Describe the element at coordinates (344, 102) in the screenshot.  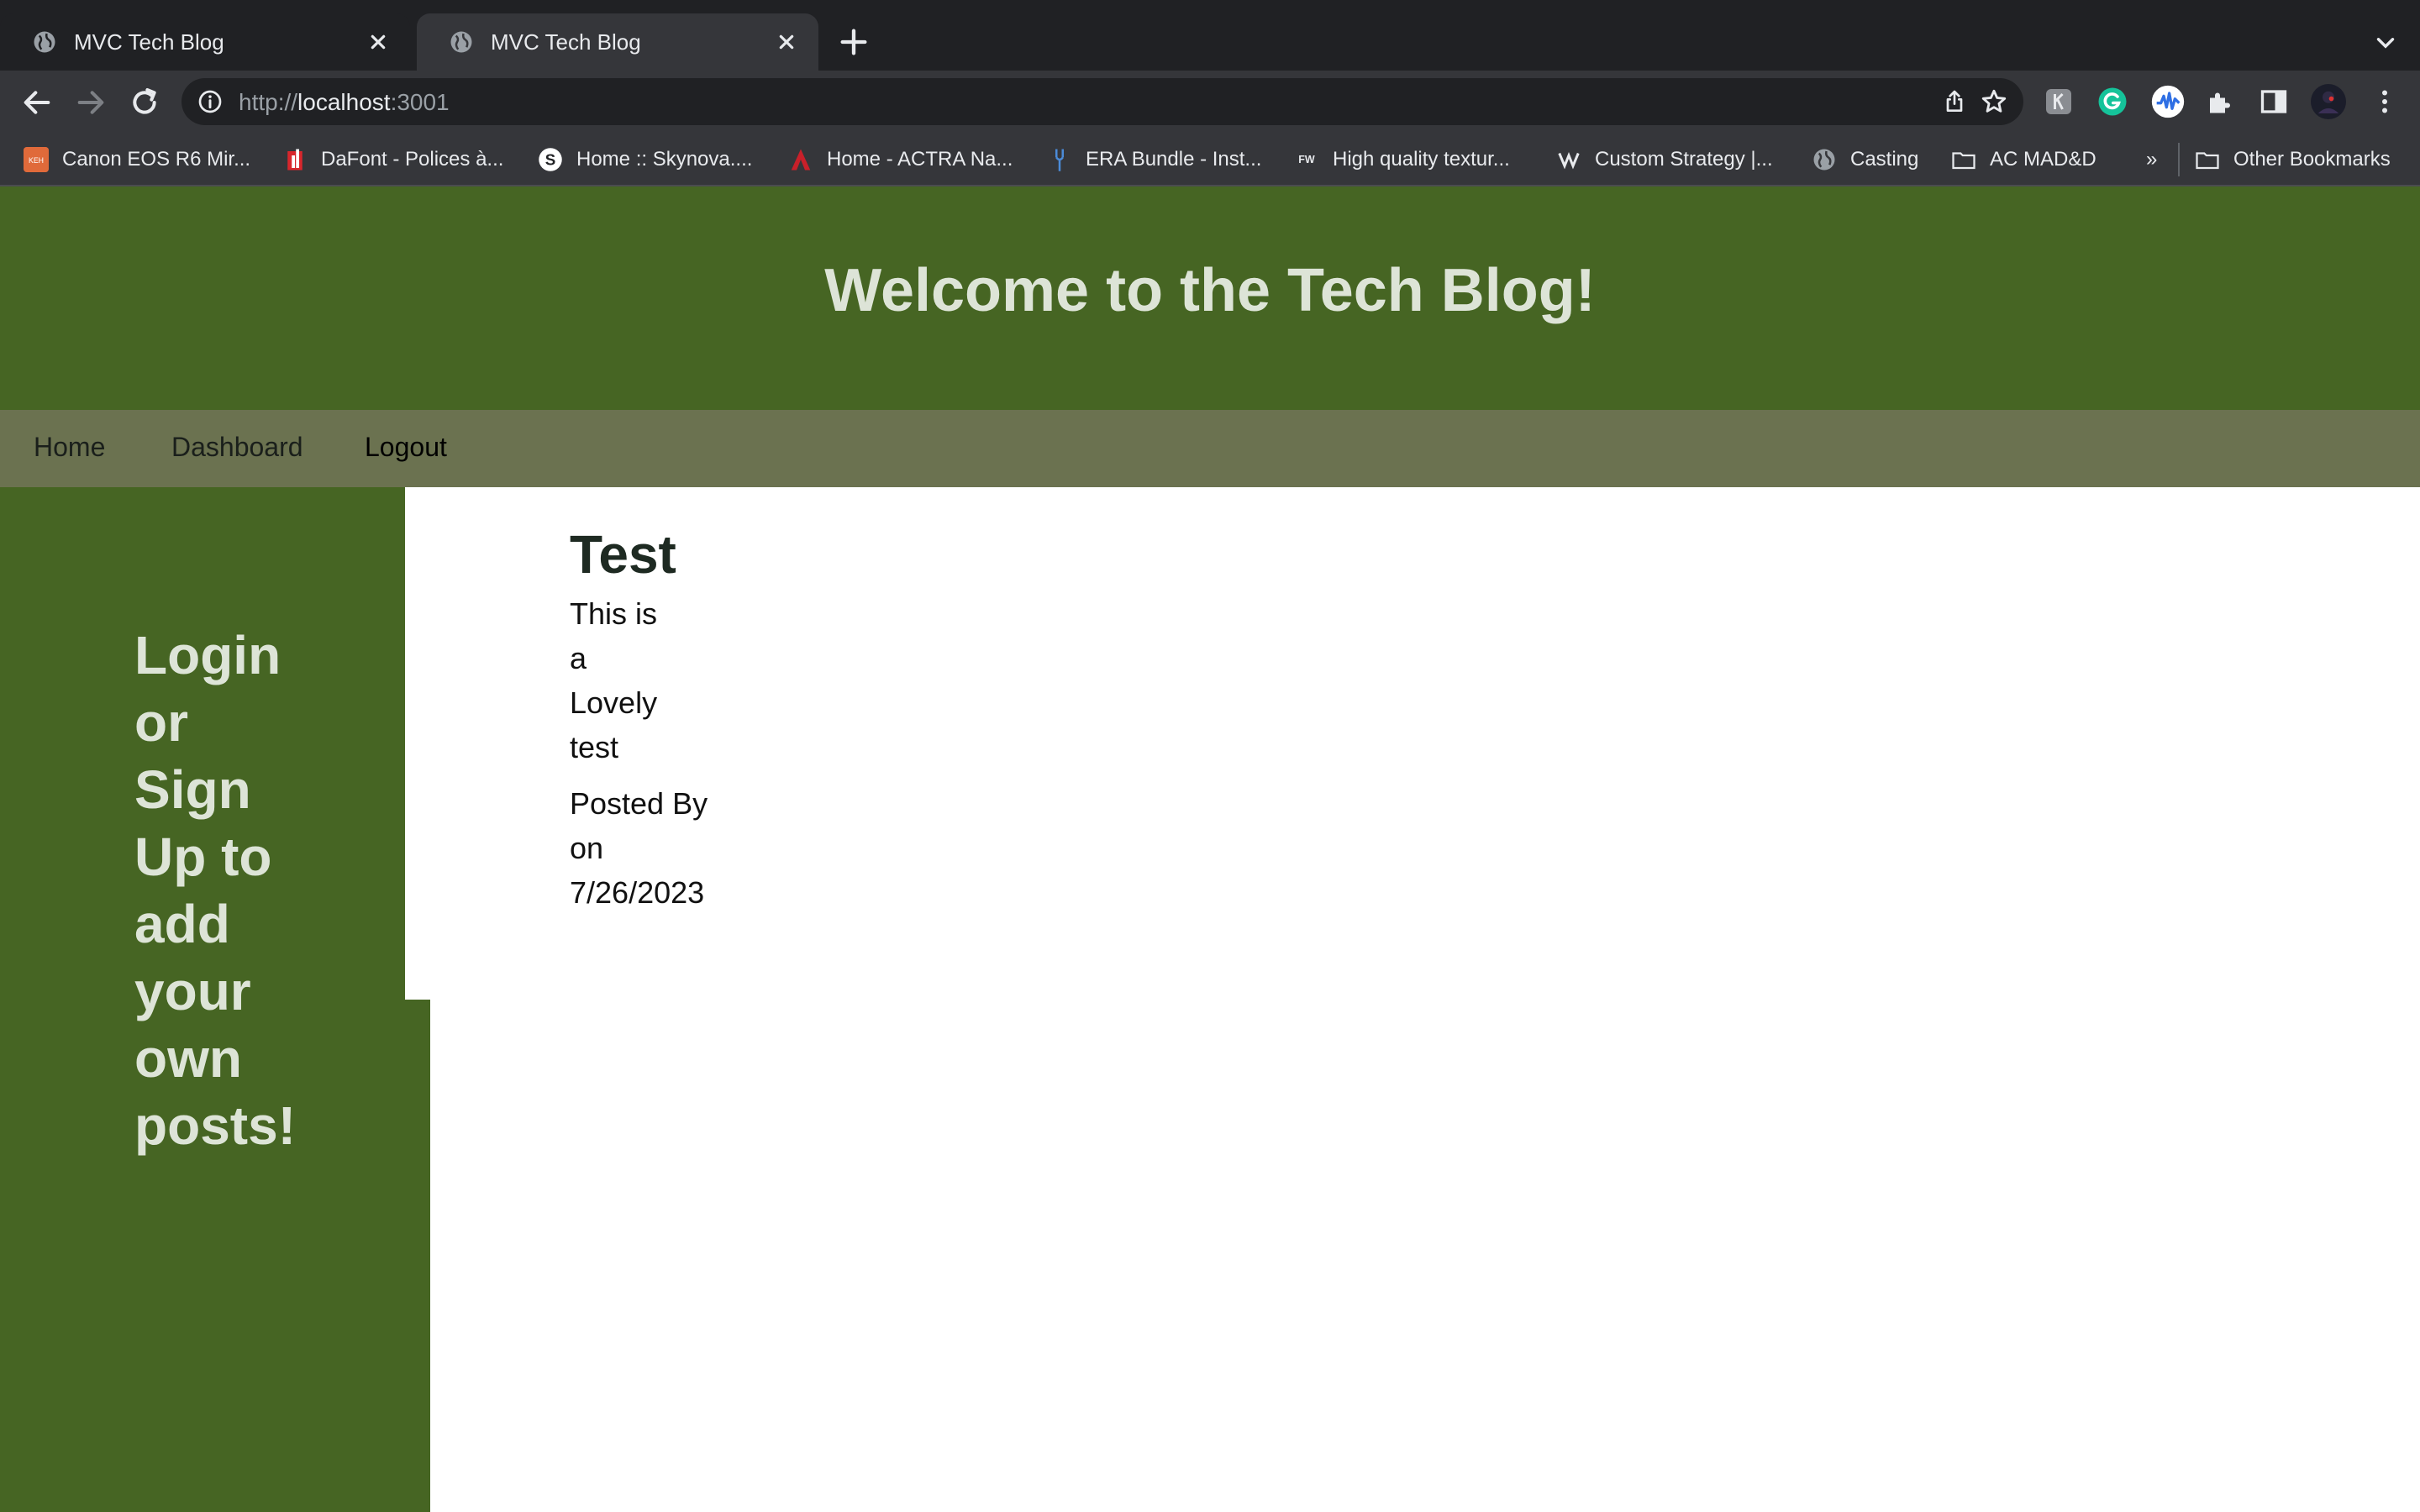
I see `url-text: http://localhost:3001` at that location.